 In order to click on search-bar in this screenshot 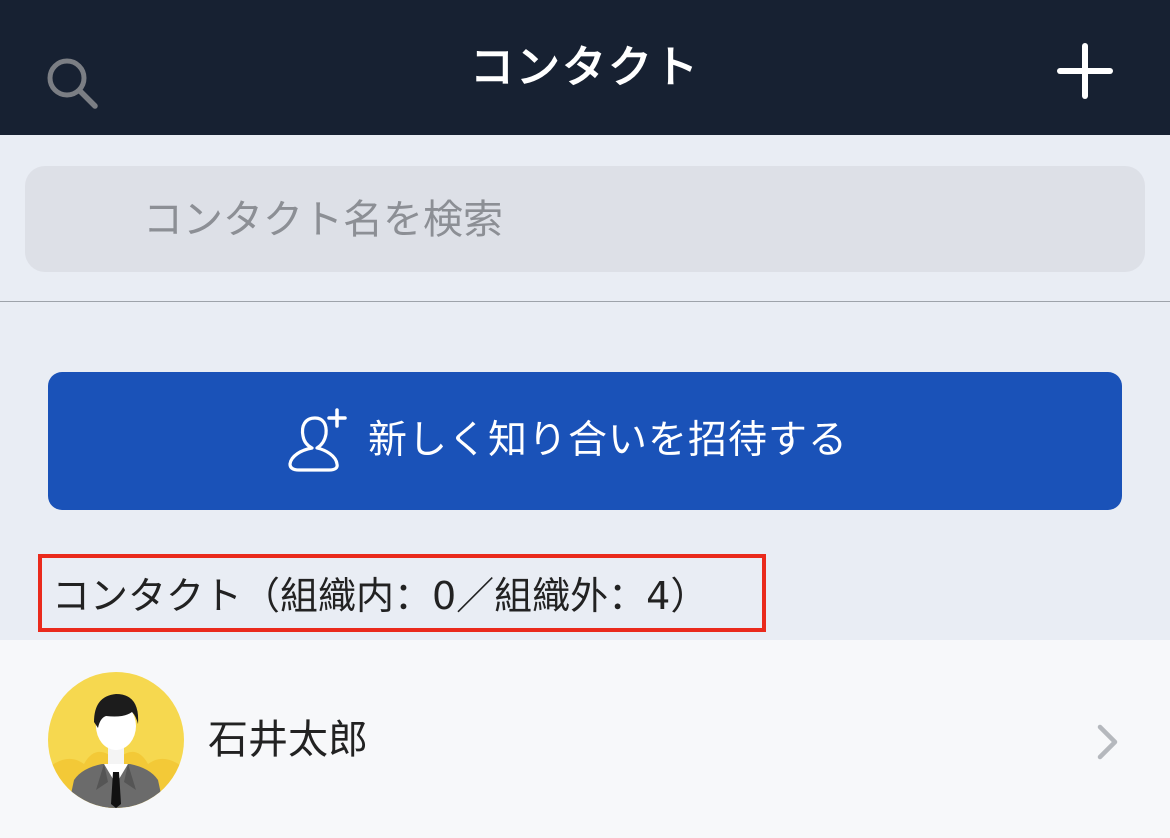, I will do `click(585, 219)`.